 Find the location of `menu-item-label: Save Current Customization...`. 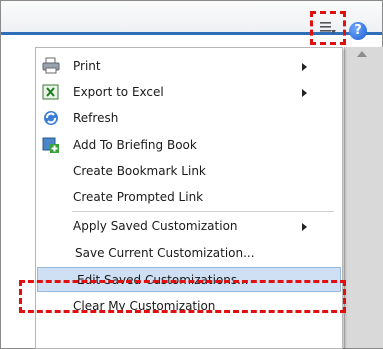

menu-item-label: Save Current Customization... is located at coordinates (165, 253).